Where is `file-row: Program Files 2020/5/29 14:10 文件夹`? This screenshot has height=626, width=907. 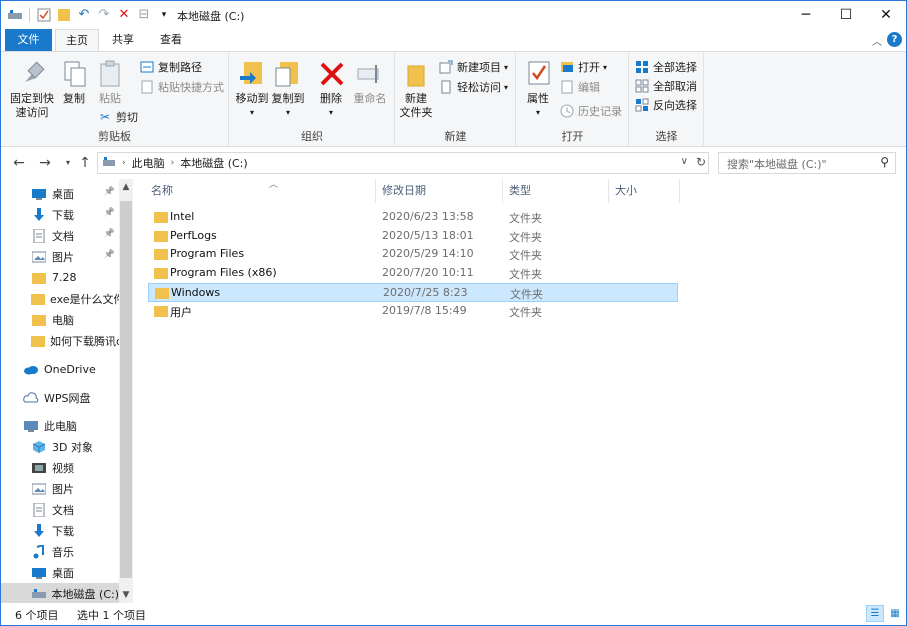
file-row: Program Files 2020/5/29 14:10 文件夹 is located at coordinates (413, 254).